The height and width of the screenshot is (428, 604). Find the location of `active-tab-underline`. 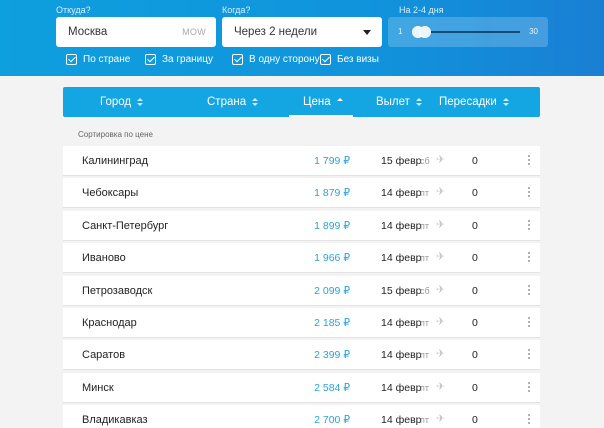

active-tab-underline is located at coordinates (321, 116).